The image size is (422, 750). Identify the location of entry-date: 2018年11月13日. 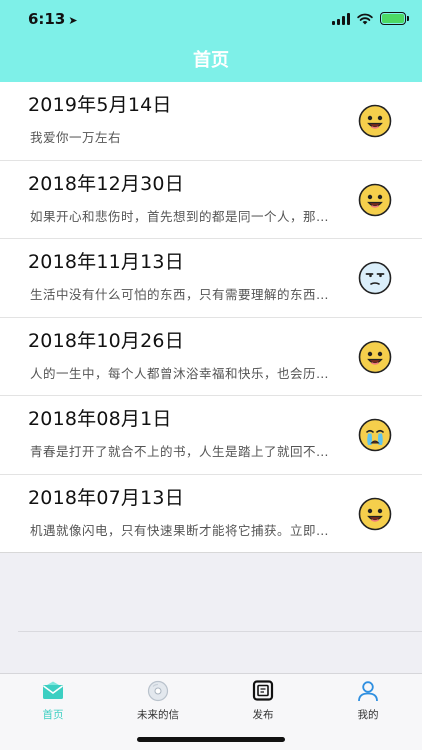
(106, 262).